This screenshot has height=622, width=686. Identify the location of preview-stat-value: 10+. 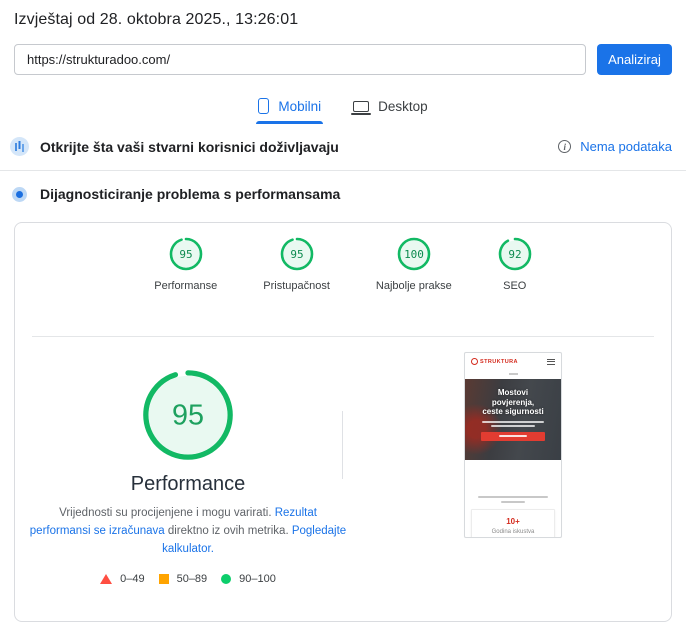
(513, 521).